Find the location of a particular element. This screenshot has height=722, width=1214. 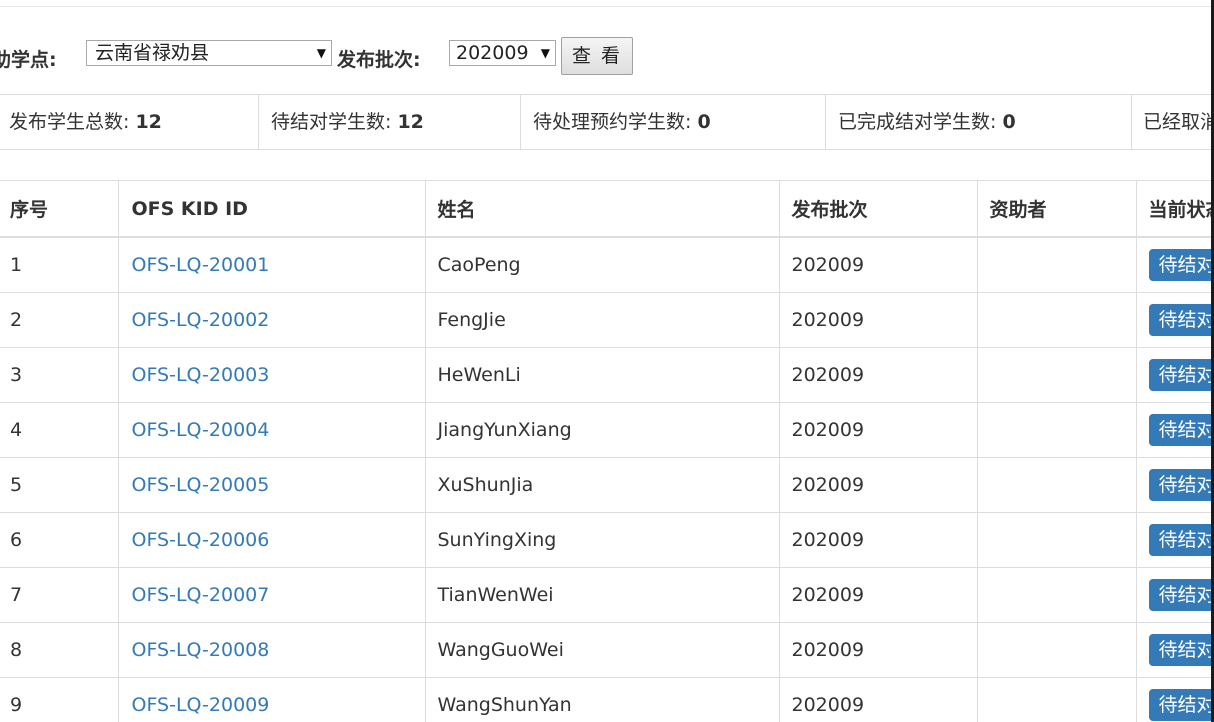

site-select: 云南省禄劝县 ▼ is located at coordinates (209, 53).